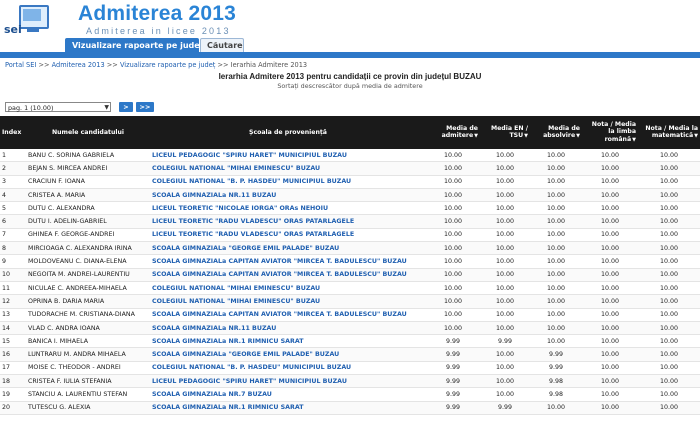  What do you see at coordinates (505, 408) in the screenshot?
I see `cell-media-en: 9.99` at bounding box center [505, 408].